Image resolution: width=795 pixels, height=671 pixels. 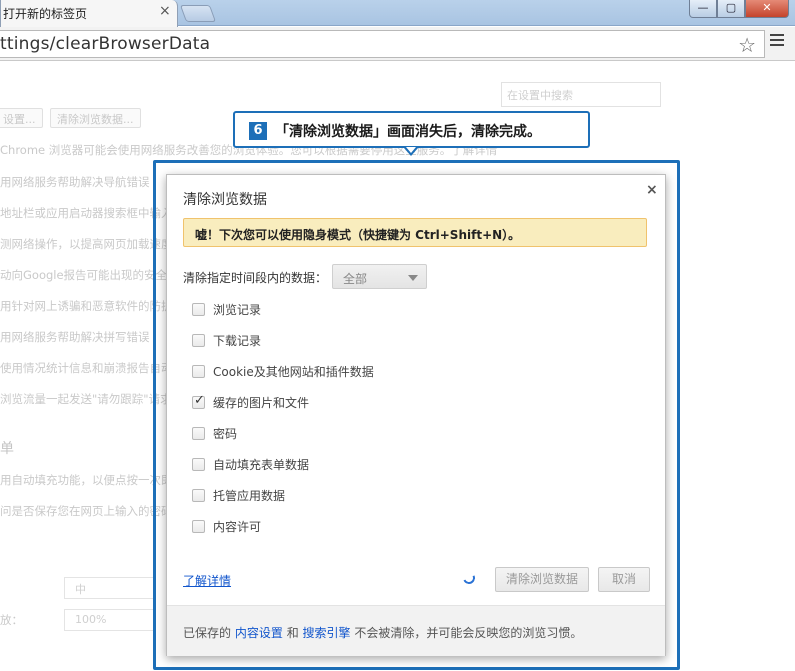 I want to click on option-row: 下载记录, so click(x=226, y=340).